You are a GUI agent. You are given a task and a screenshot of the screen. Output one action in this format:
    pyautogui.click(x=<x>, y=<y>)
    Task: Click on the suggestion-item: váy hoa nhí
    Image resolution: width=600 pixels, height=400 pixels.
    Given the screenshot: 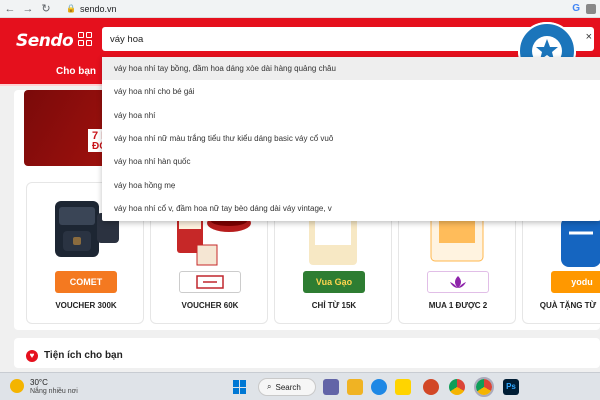 What is the action you would take?
    pyautogui.click(x=351, y=115)
    